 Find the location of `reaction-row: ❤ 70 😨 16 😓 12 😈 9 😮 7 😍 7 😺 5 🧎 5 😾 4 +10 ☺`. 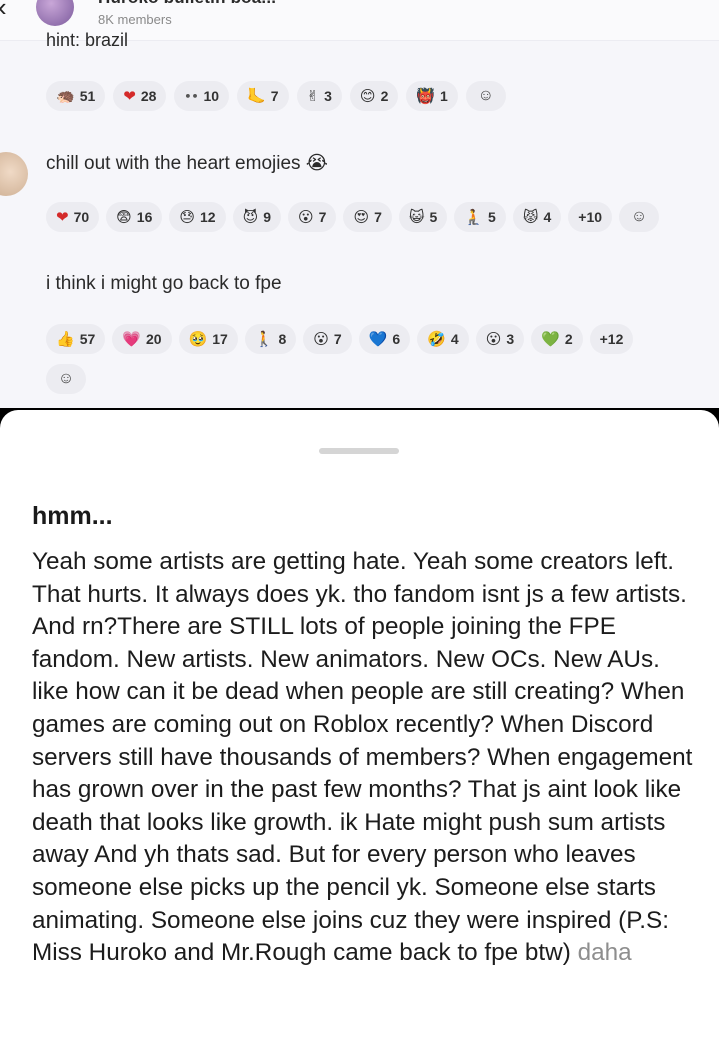

reaction-row: ❤ 70 😨 16 😓 12 😈 9 😮 7 😍 7 😺 5 🧎 5 😾 4 +10 ☺ is located at coordinates (353, 217).